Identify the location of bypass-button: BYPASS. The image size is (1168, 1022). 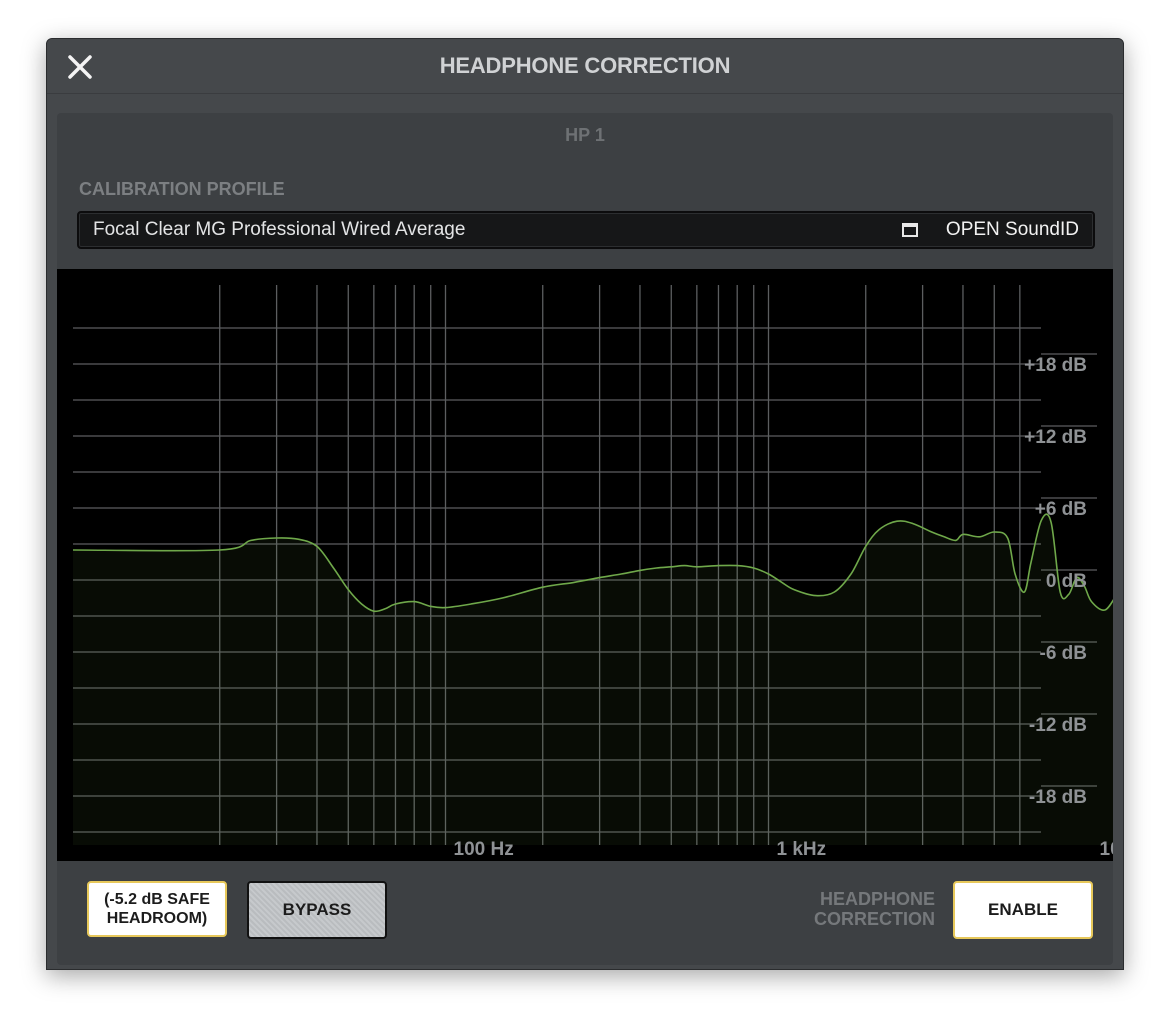
(317, 910).